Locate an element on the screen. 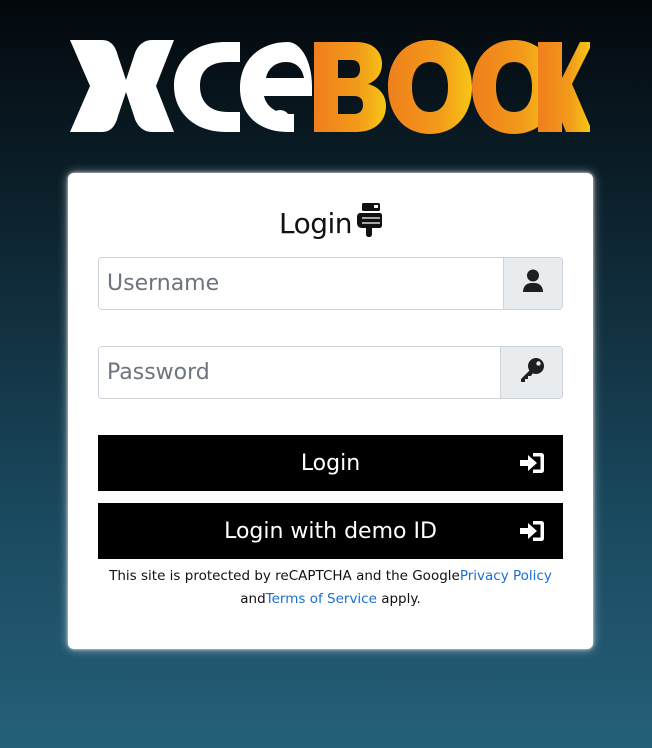 Image resolution: width=652 pixels, height=748 pixels. password-group is located at coordinates (330, 372).